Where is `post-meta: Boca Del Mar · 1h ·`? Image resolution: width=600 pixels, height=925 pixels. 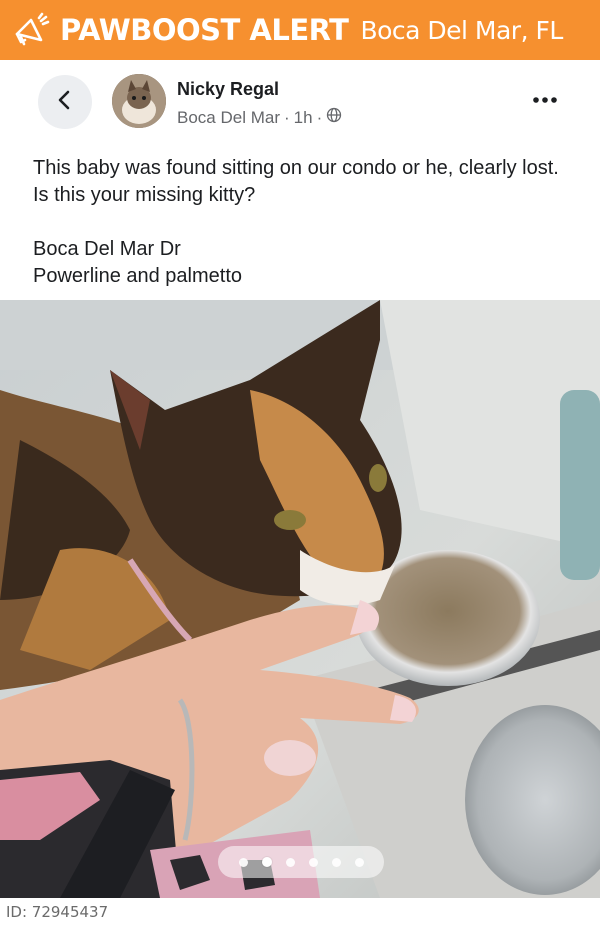 post-meta: Boca Del Mar · 1h · is located at coordinates (259, 117).